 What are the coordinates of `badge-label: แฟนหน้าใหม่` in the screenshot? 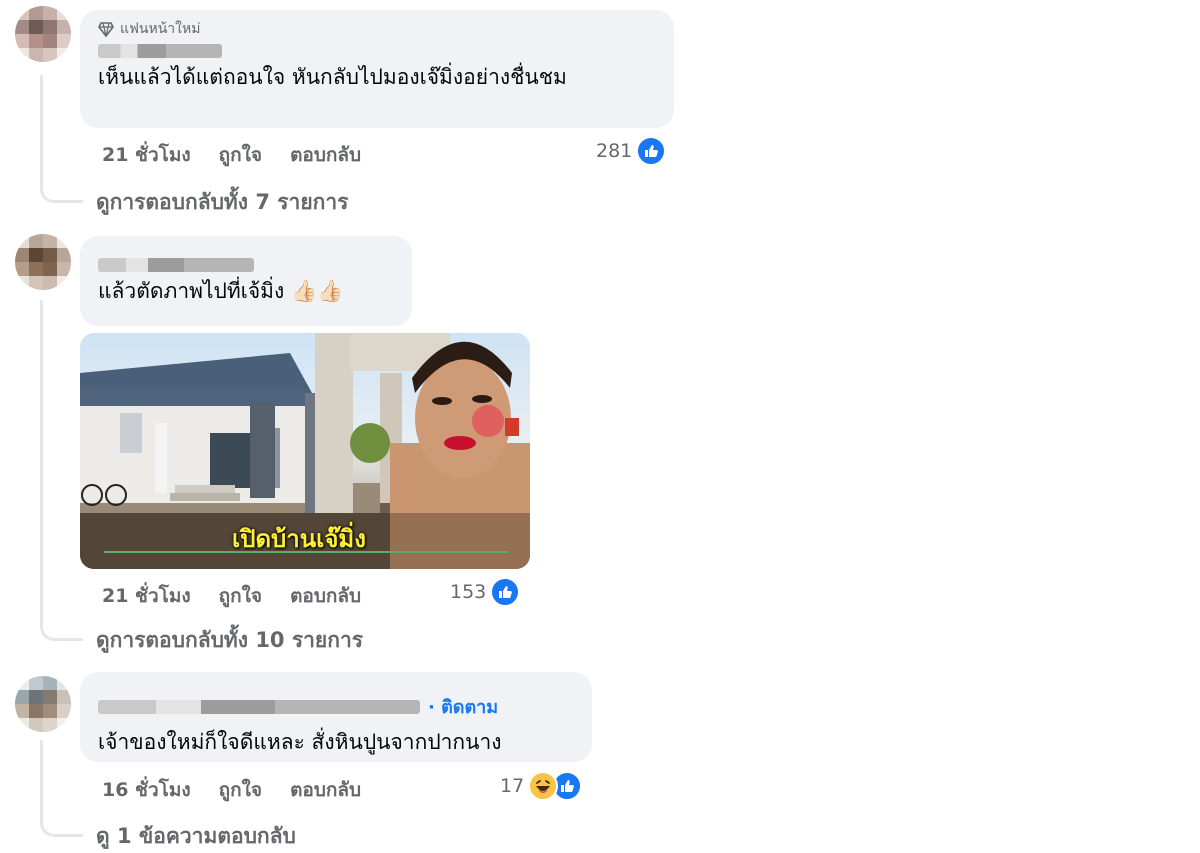 It's located at (160, 29).